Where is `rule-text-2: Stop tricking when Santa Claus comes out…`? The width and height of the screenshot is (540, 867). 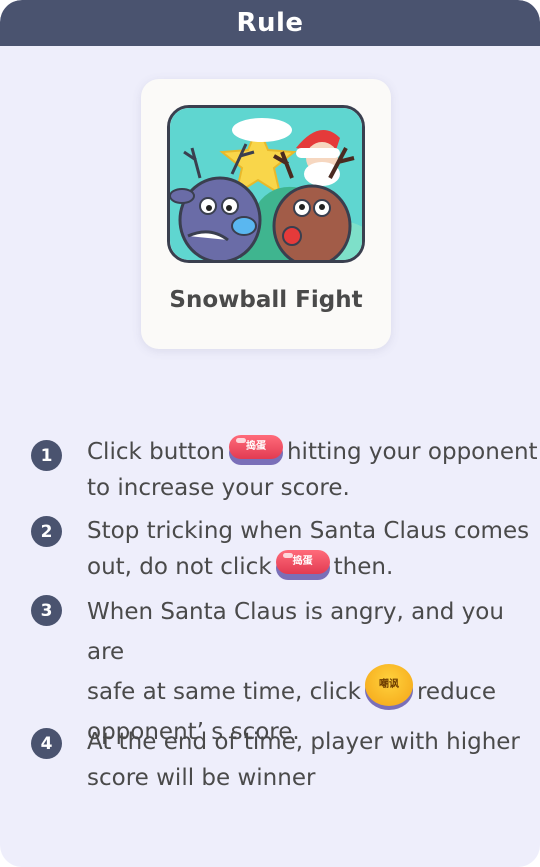 rule-text-2: Stop tricking when Santa Claus comes out… is located at coordinates (313, 549).